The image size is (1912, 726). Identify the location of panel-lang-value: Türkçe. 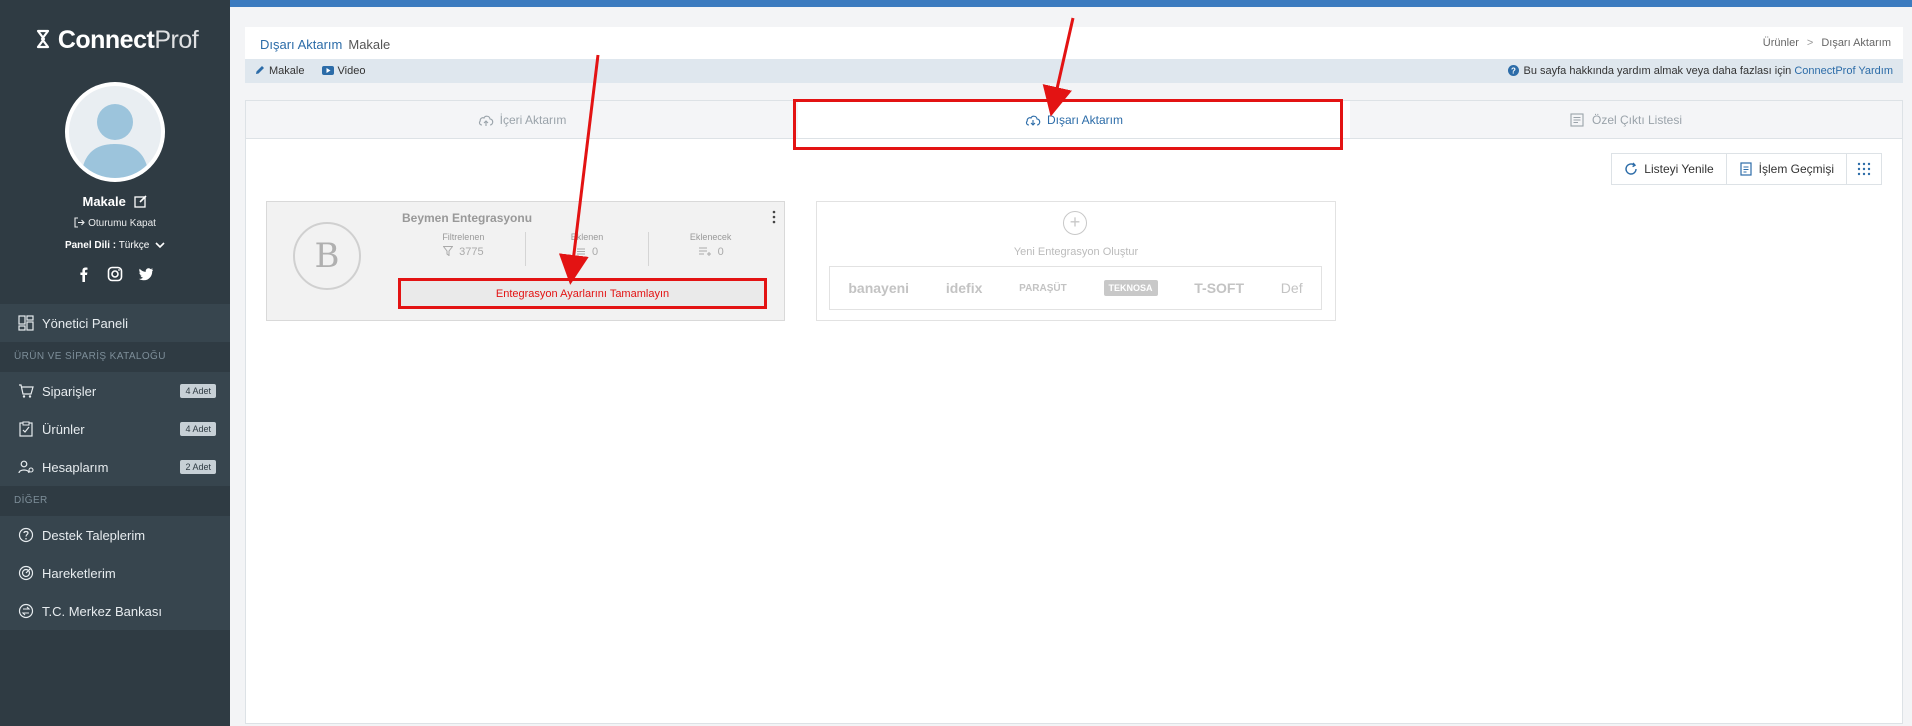
(134, 245).